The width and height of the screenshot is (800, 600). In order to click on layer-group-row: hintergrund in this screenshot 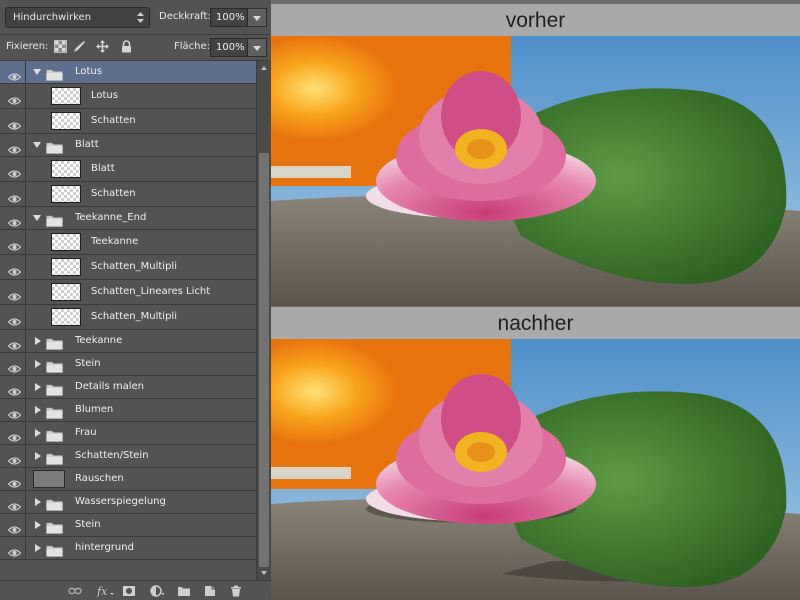, I will do `click(128, 548)`.